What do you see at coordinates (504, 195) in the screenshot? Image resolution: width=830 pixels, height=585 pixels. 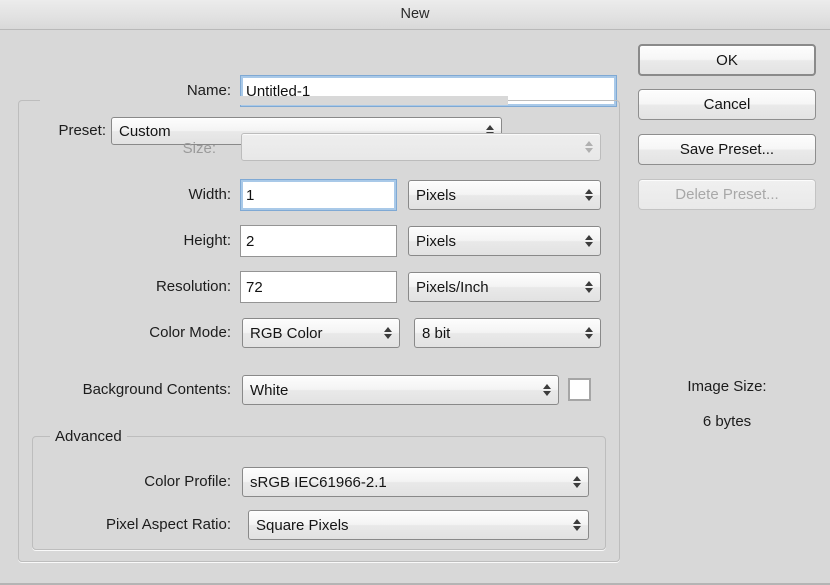 I see `width-unit-select: Pixels` at bounding box center [504, 195].